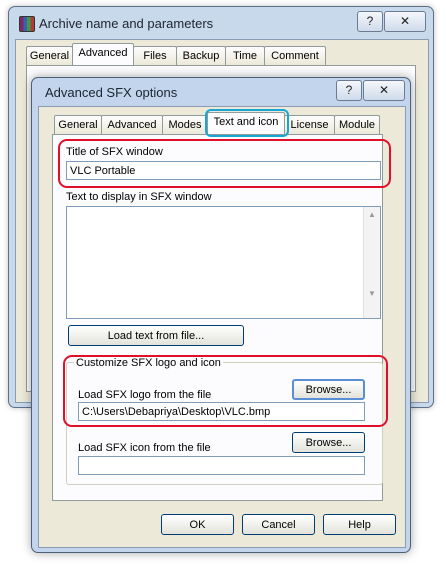 This screenshot has height=565, width=446. I want to click on sfx-title-input: VLC Portable, so click(223, 170).